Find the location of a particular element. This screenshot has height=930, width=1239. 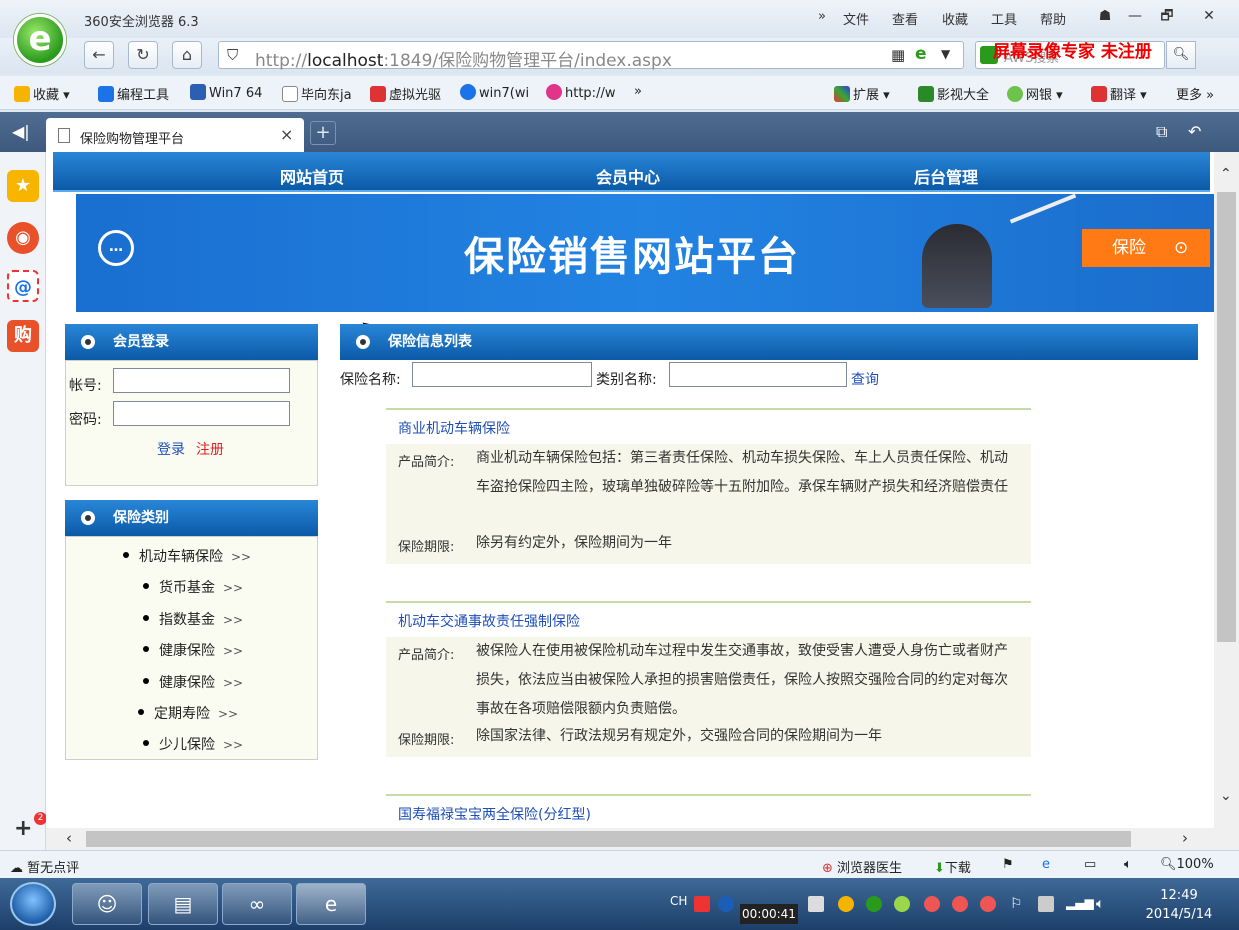

insurance-title-link: 机动车交通事故责任强制保险 is located at coordinates (489, 621).